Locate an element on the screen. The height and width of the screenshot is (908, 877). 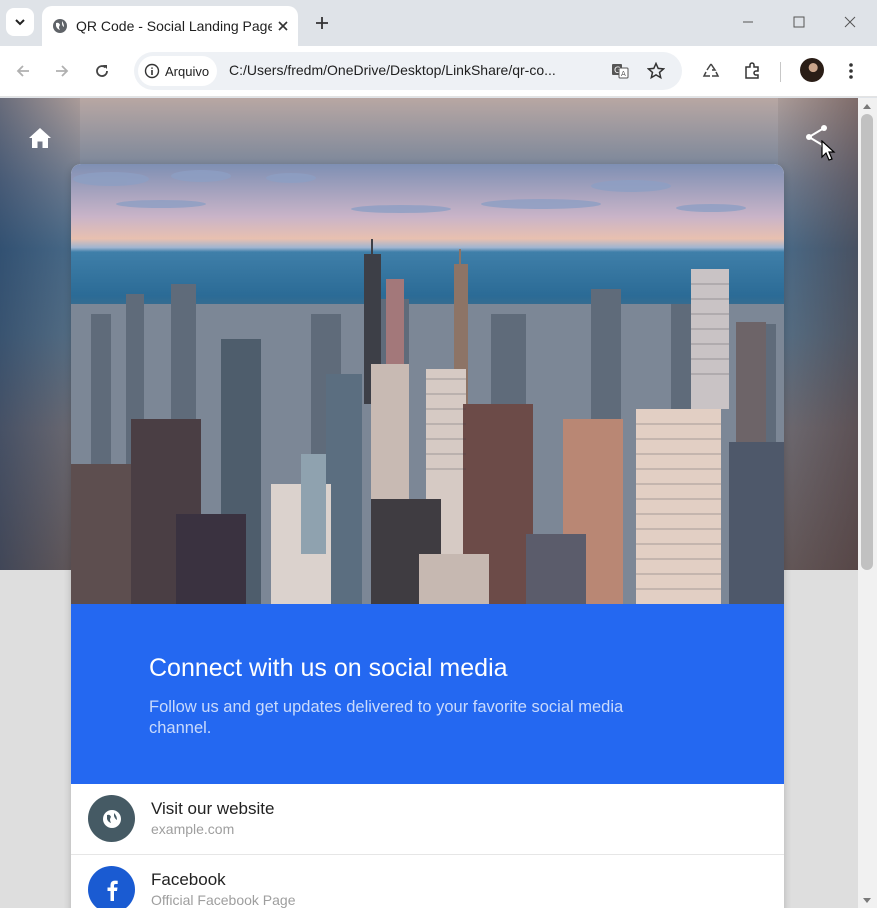
plus-icon is located at coordinates (322, 23).